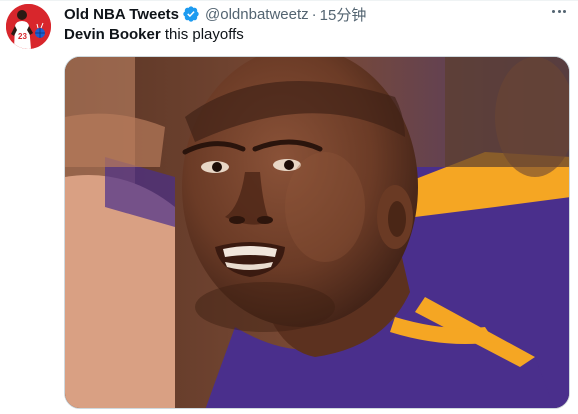 This screenshot has width=578, height=414. What do you see at coordinates (343, 14) in the screenshot?
I see `tweet-timestamp: 15分钟` at bounding box center [343, 14].